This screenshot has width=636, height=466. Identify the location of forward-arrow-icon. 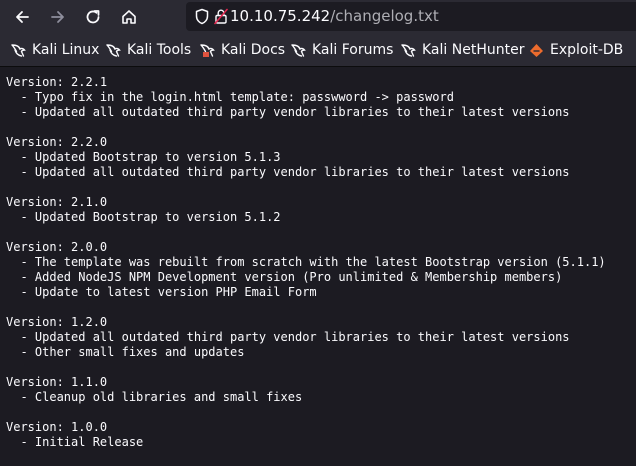
(57, 17).